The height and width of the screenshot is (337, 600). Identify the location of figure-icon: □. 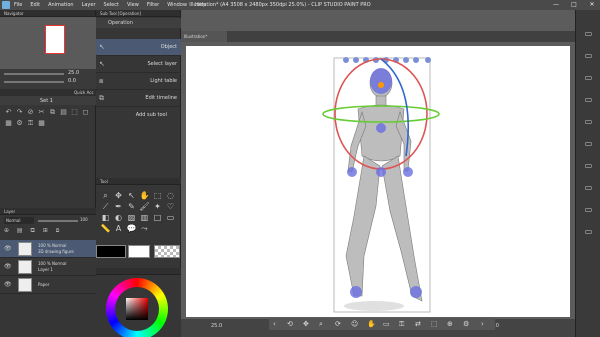
(157, 217).